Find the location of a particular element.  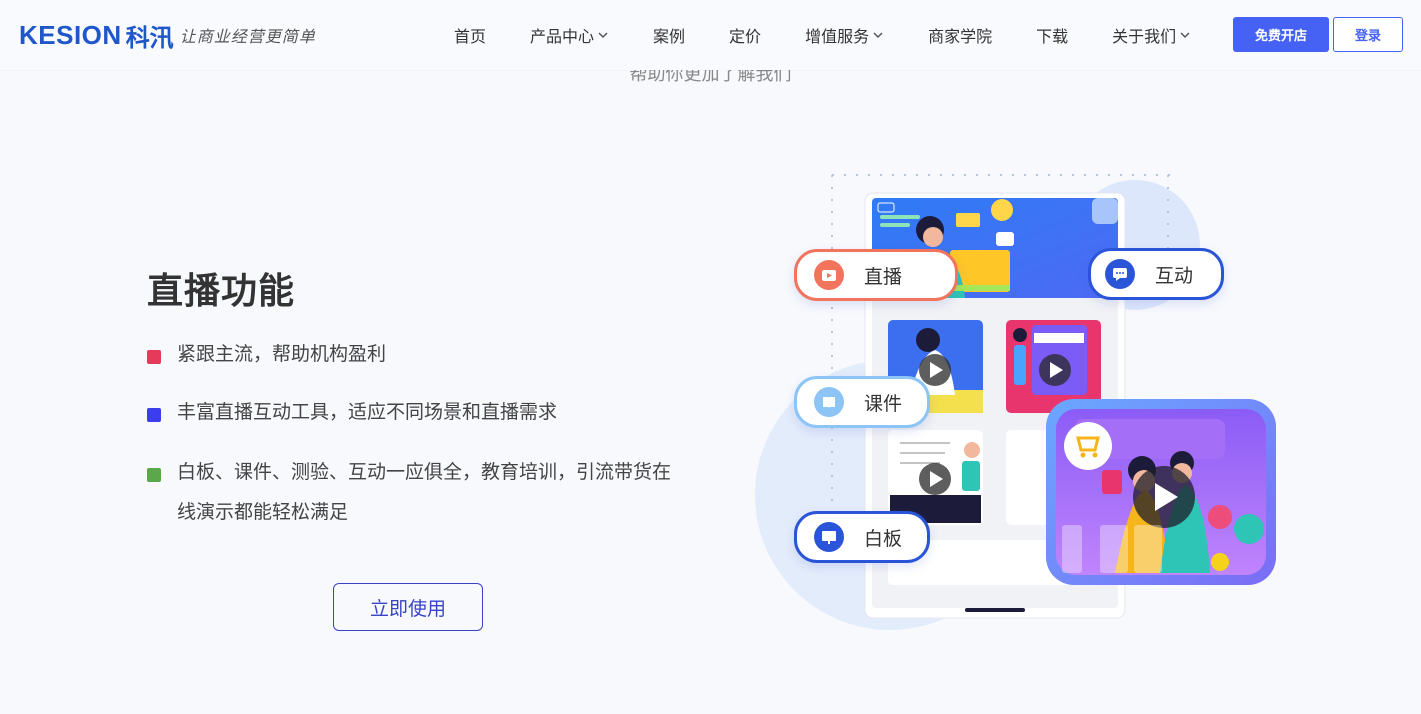

nav-item-pricing: 定价 is located at coordinates (745, 35).